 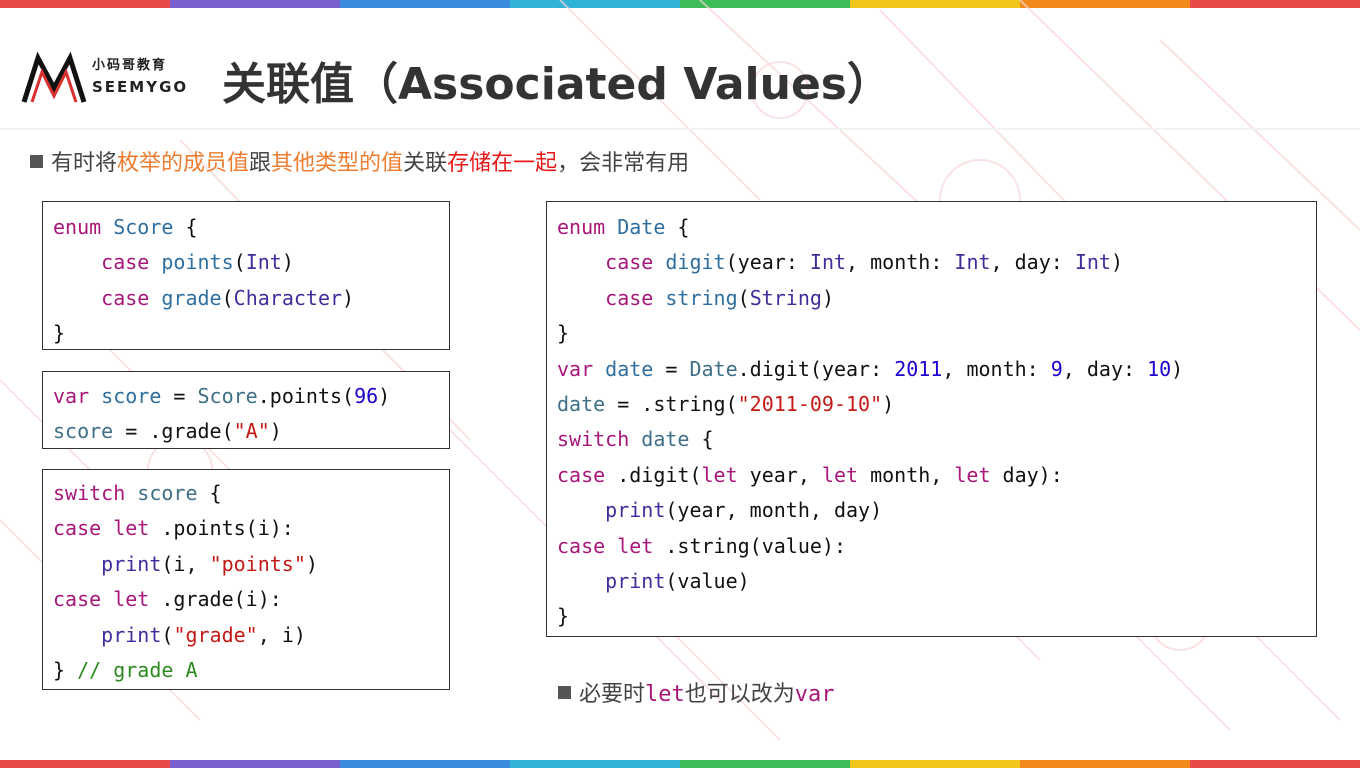 What do you see at coordinates (260, 163) in the screenshot?
I see `intro-segment: 跟` at bounding box center [260, 163].